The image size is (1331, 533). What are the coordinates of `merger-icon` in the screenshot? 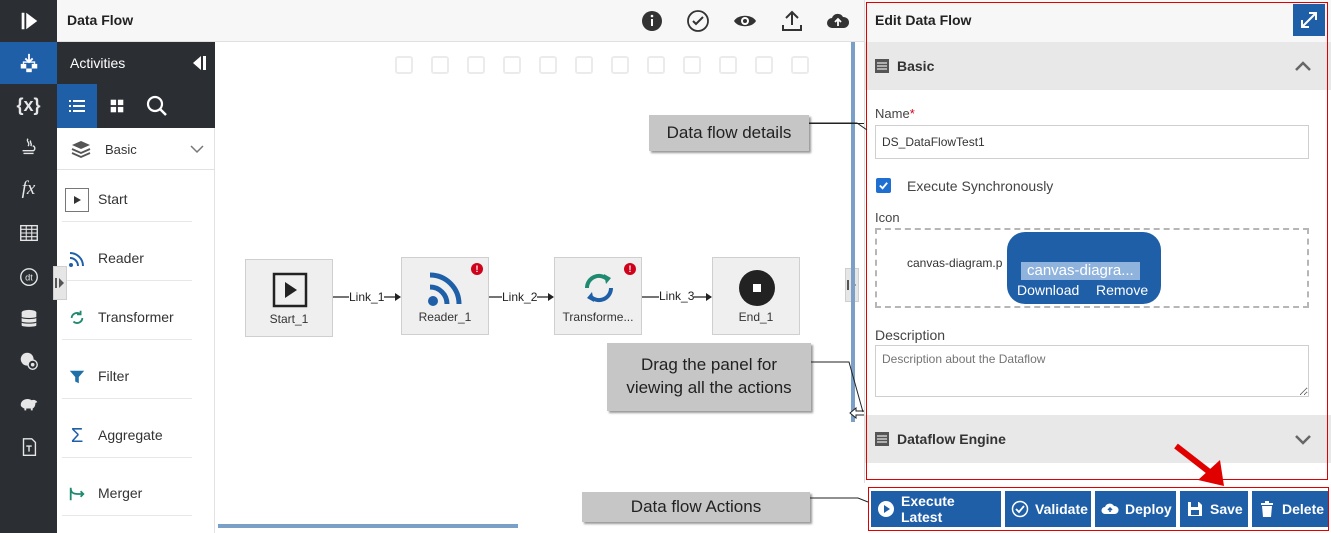 It's located at (77, 494).